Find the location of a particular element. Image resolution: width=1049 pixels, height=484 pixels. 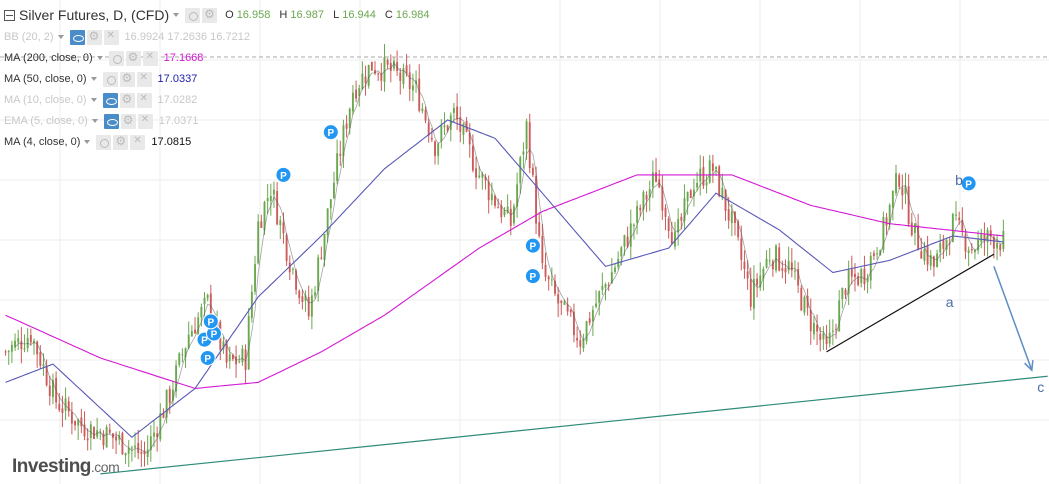

indicator-row: BB (20, 2) 16.9924 17.2636 16.7212 is located at coordinates (129, 37).